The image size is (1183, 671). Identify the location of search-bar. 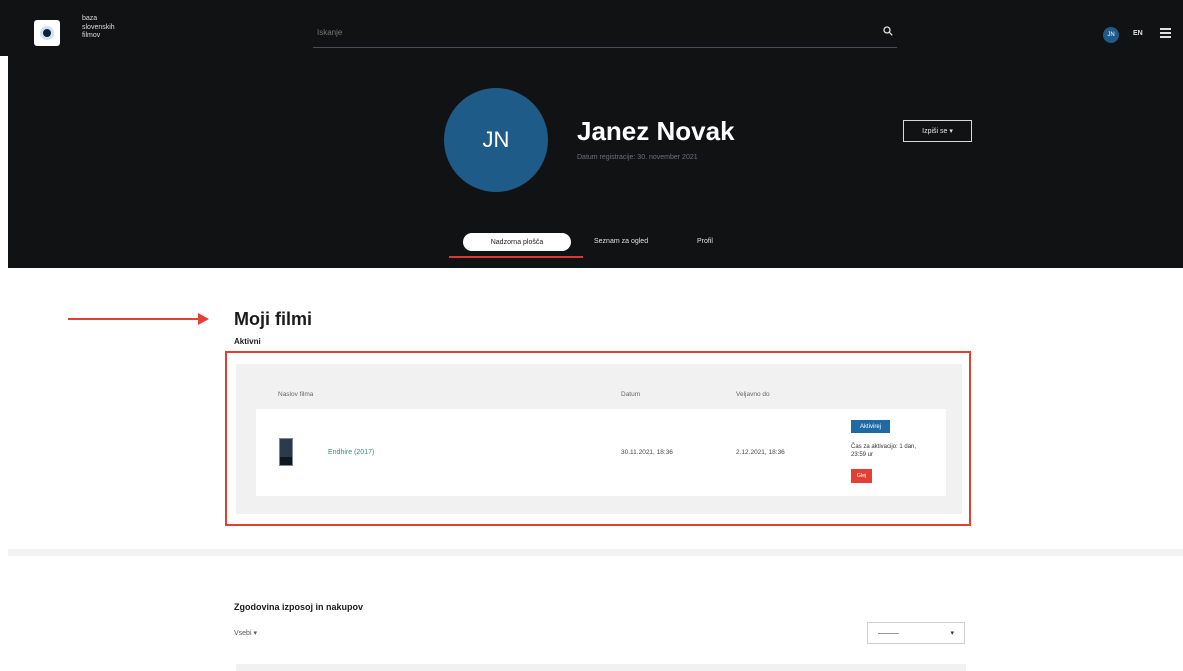
(605, 35).